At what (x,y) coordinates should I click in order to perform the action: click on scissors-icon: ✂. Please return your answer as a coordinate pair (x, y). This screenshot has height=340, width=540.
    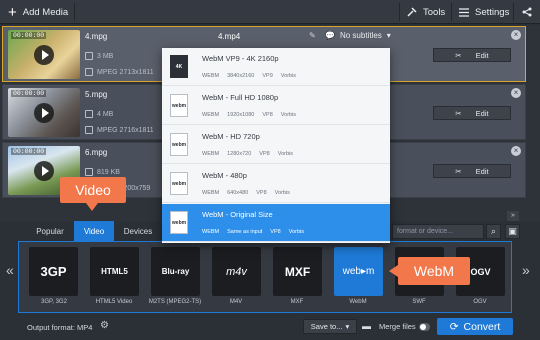
    Looking at the image, I should click on (458, 55).